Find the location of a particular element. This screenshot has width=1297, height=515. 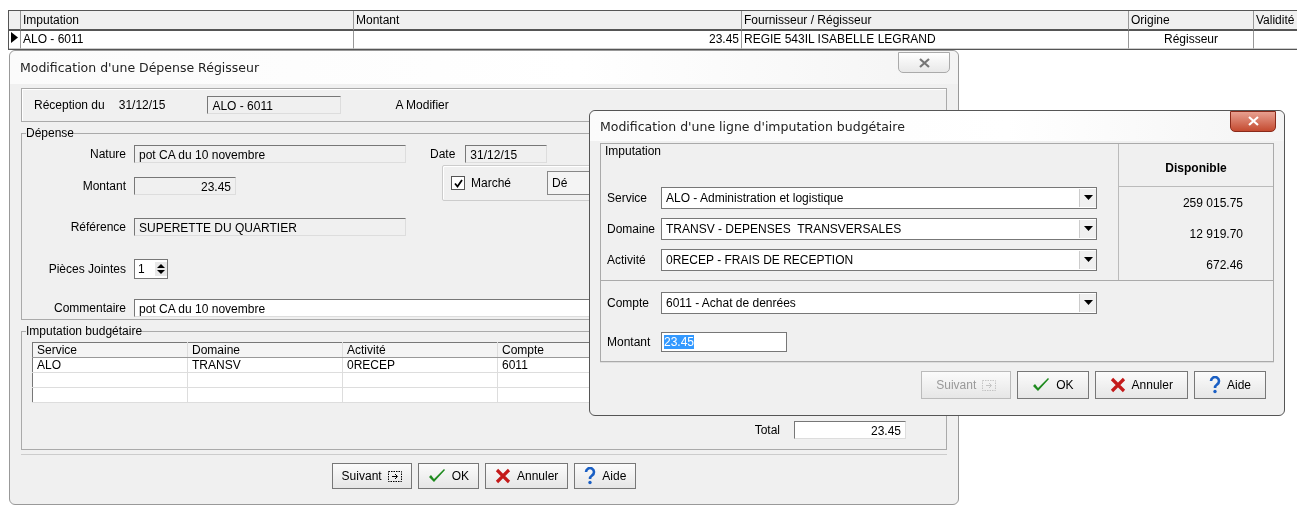

field-label: Pièces Jointes is located at coordinates (87, 269).